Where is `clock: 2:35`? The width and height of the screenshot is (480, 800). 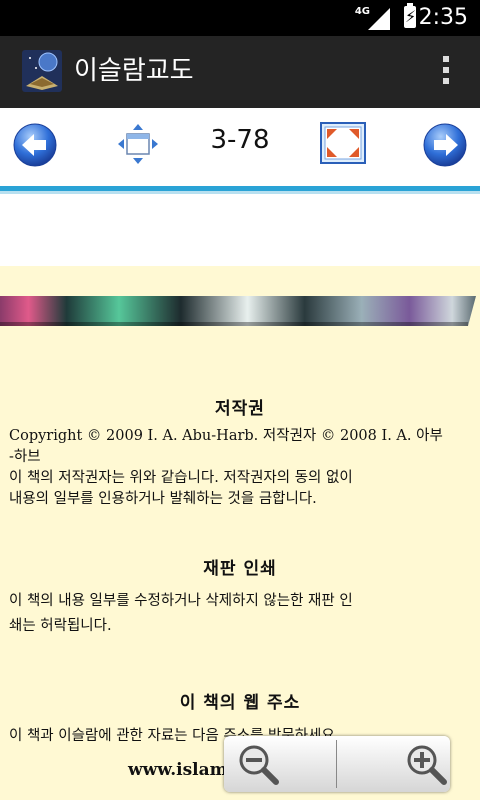 clock: 2:35 is located at coordinates (443, 17).